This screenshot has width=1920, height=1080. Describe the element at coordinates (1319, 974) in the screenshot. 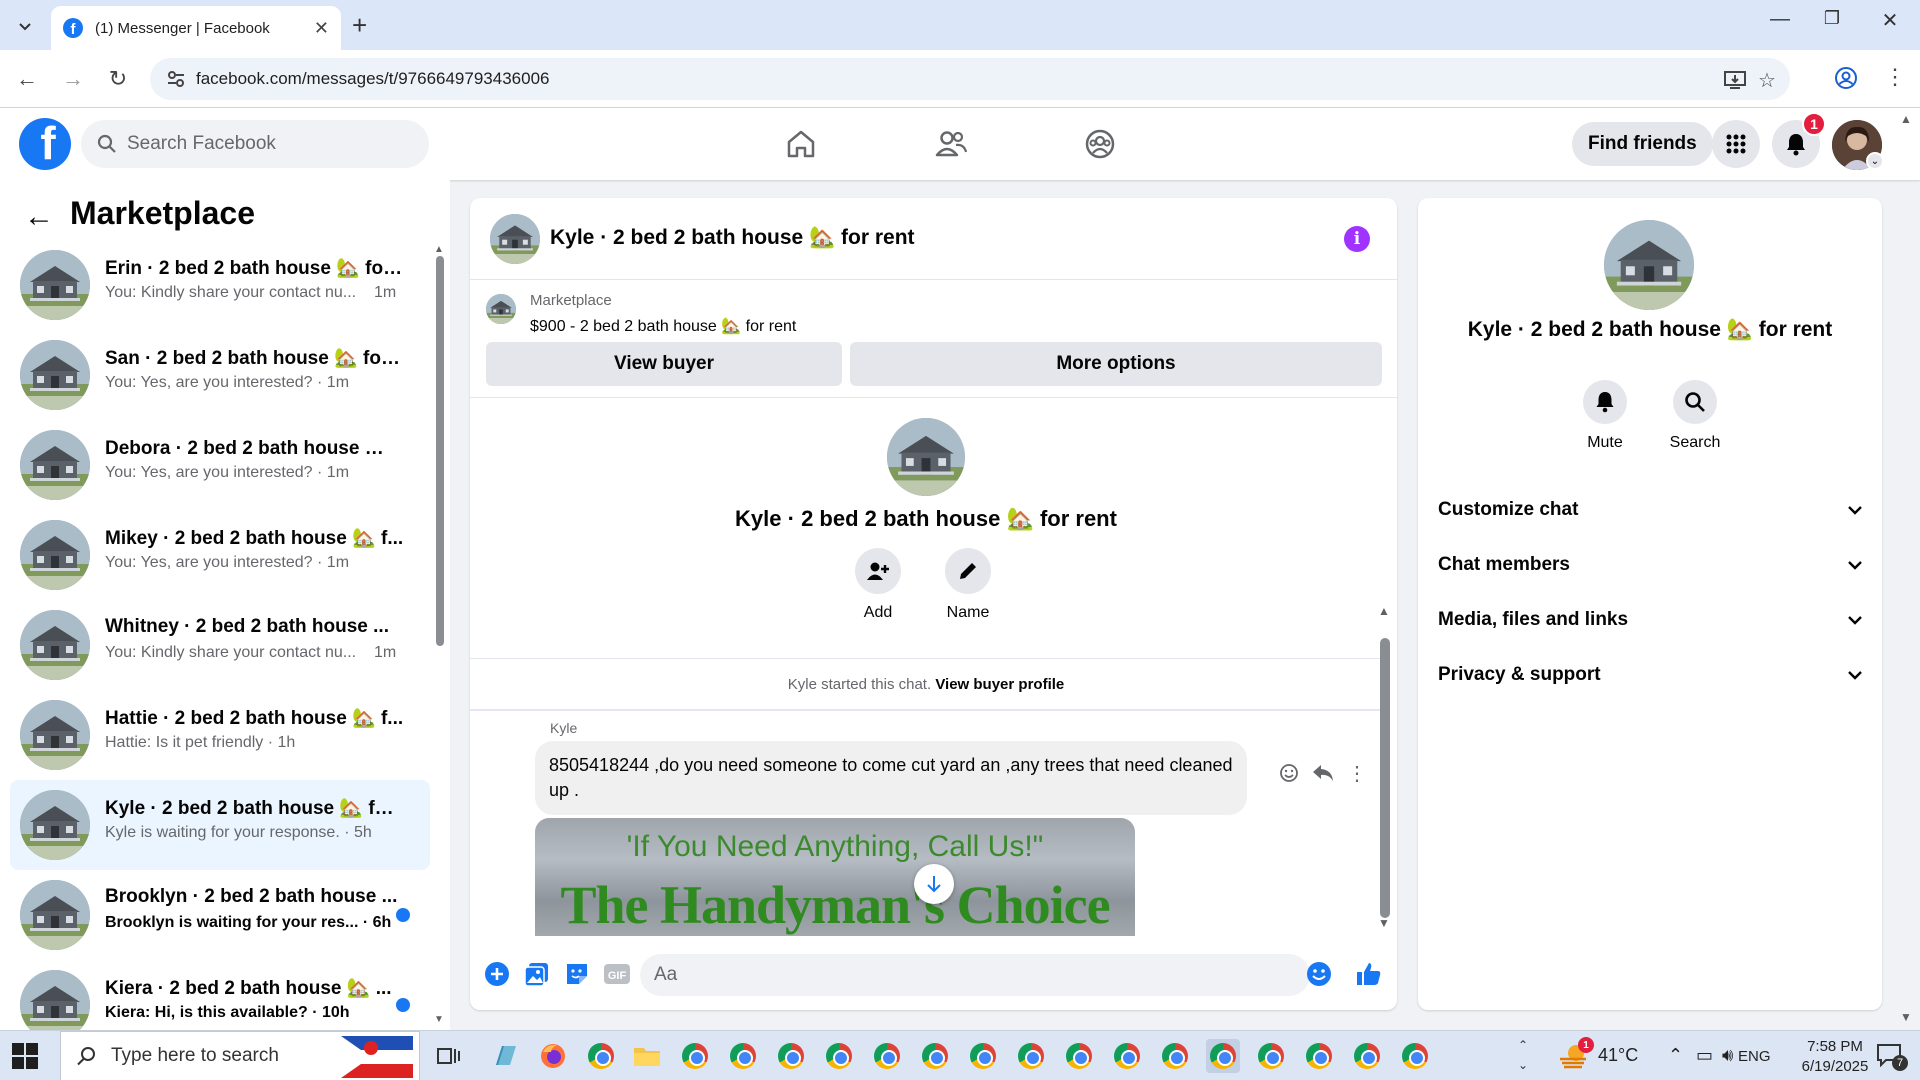

I see `emoji-icon` at that location.